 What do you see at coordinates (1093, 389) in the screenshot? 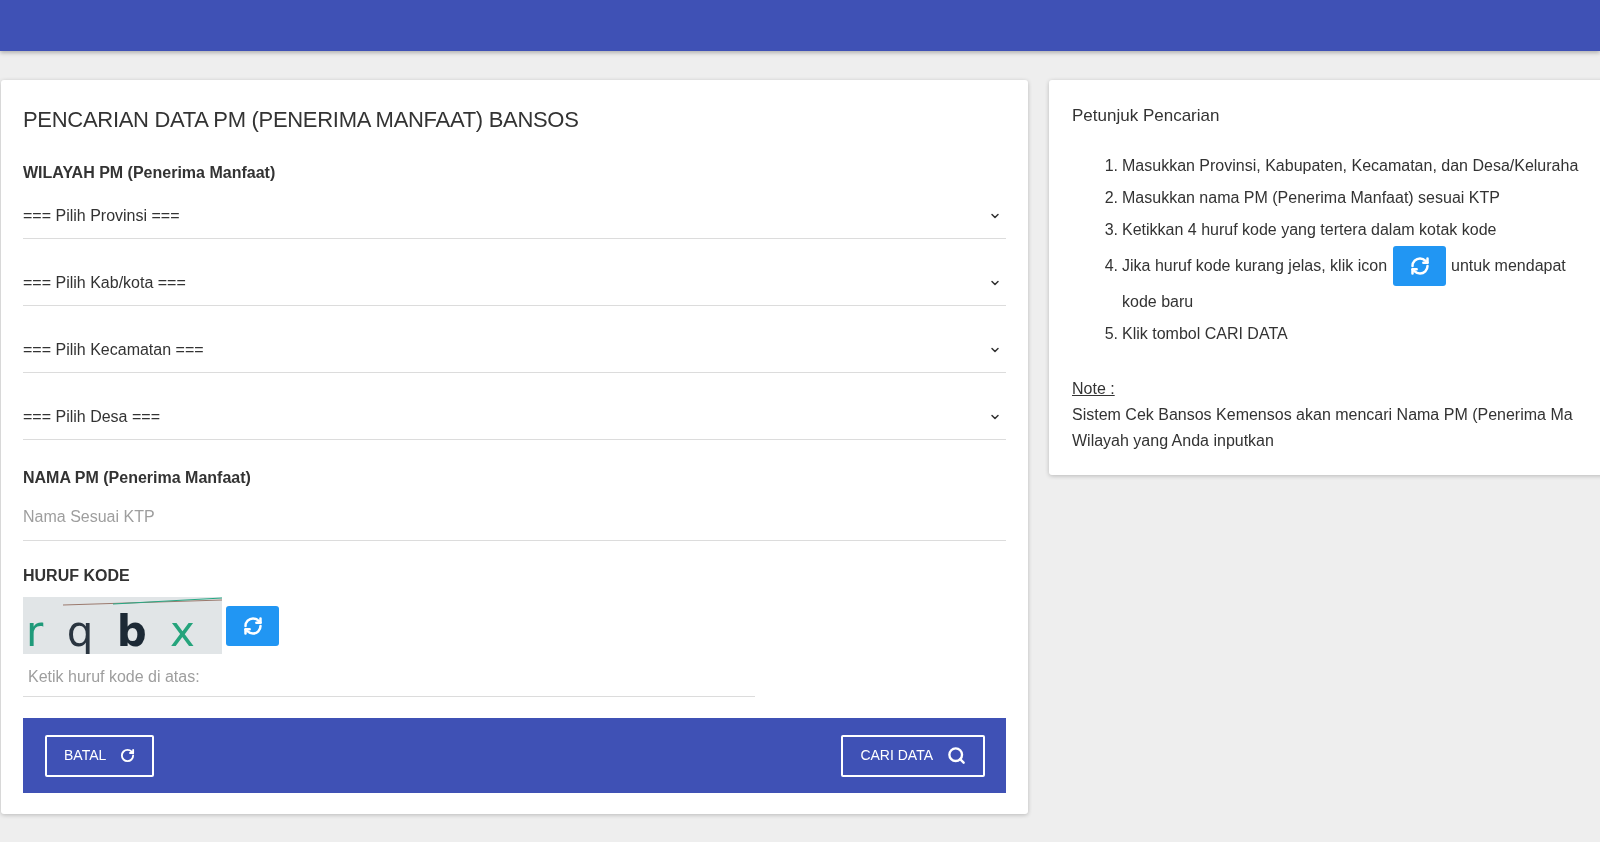
I see `note-label: Note :` at bounding box center [1093, 389].